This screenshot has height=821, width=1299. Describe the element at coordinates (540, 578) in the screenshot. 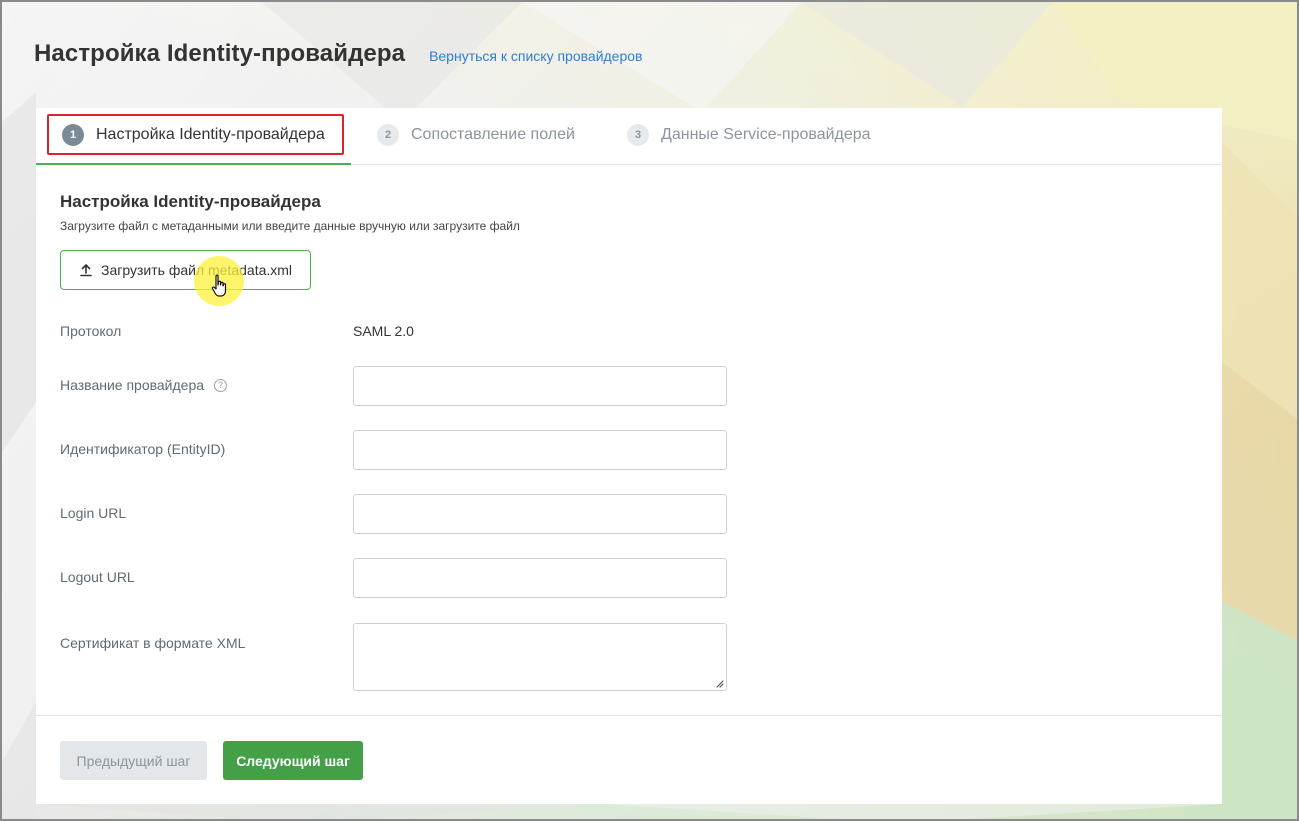

I see `logout-url-input` at that location.